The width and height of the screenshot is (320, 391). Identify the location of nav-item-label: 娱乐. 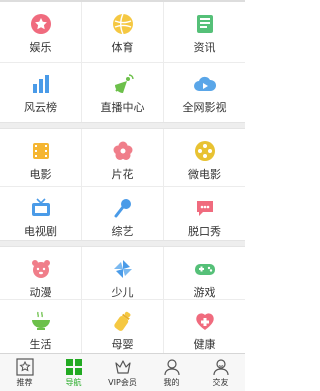
(40, 47).